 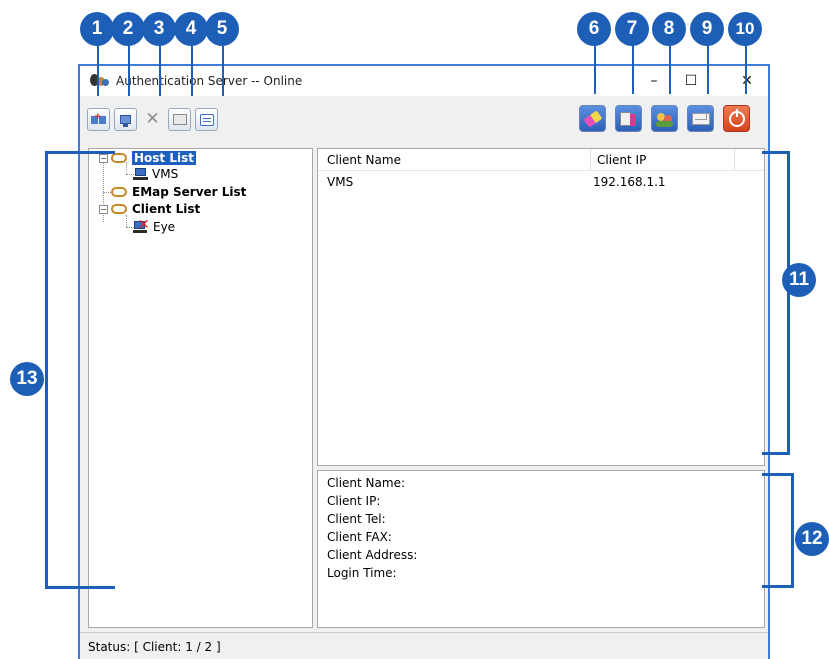 I want to click on add-host-icon: +, so click(x=98, y=119).